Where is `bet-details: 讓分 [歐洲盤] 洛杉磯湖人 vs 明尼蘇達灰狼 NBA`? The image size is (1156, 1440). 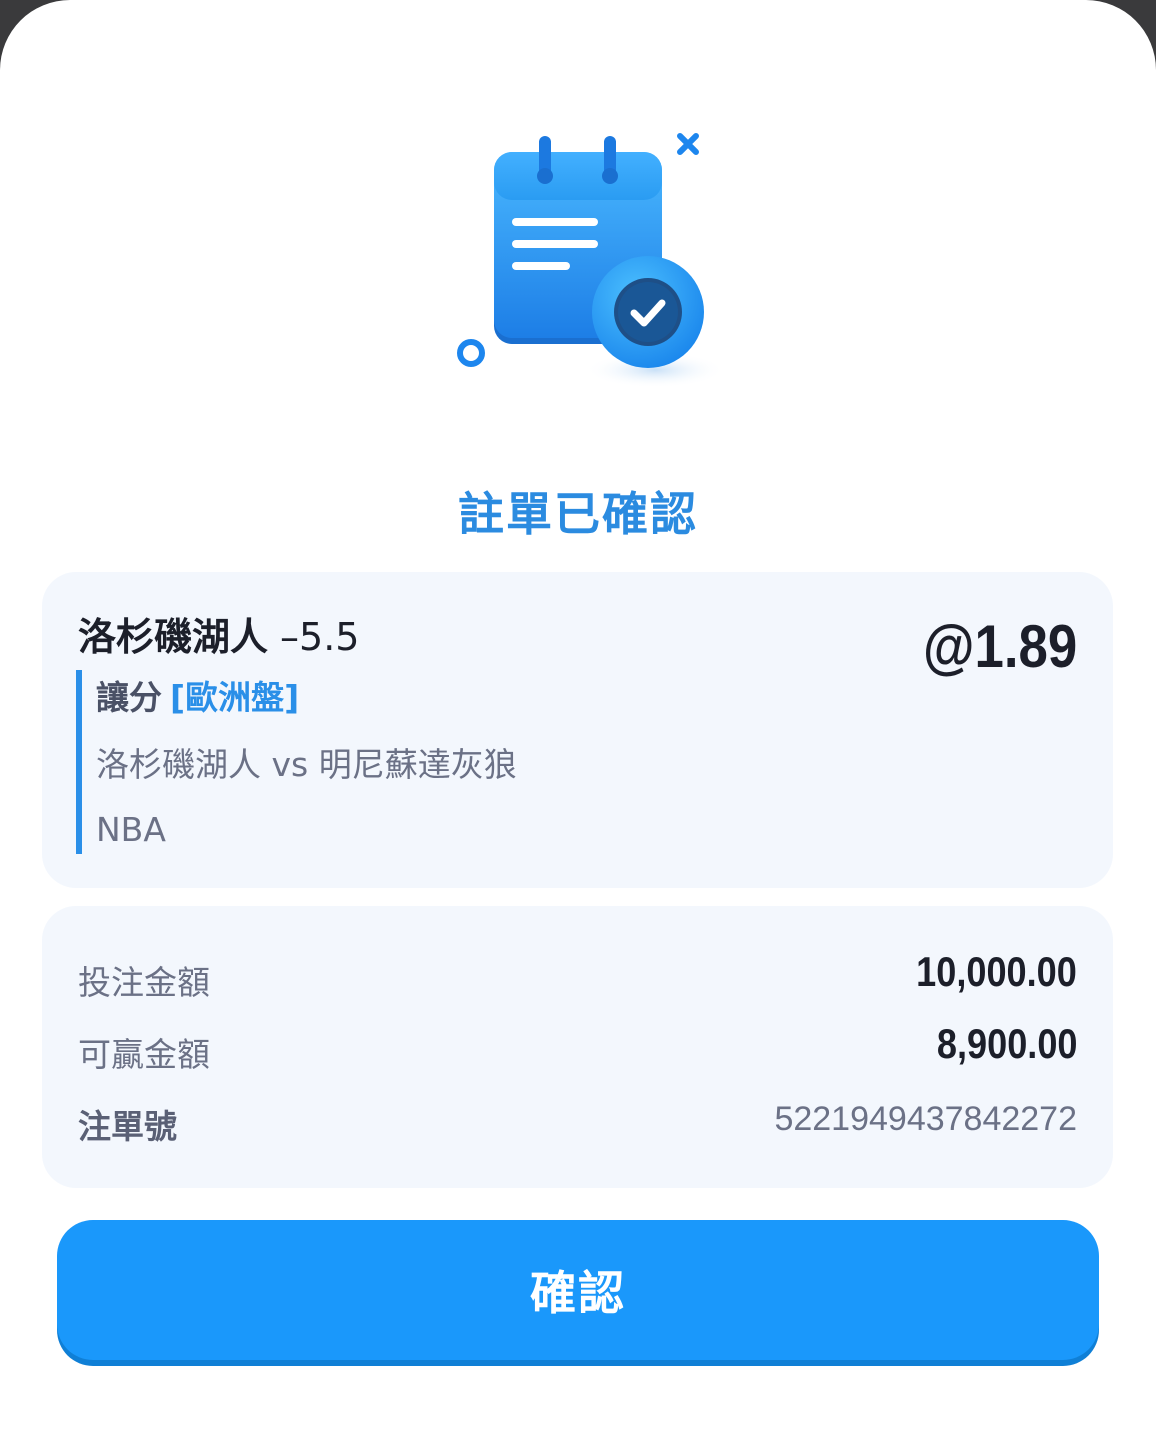 bet-details: 讓分 [歐洲盤] 洛杉磯湖人 vs 明尼蘇達灰狼 NBA is located at coordinates (296, 762).